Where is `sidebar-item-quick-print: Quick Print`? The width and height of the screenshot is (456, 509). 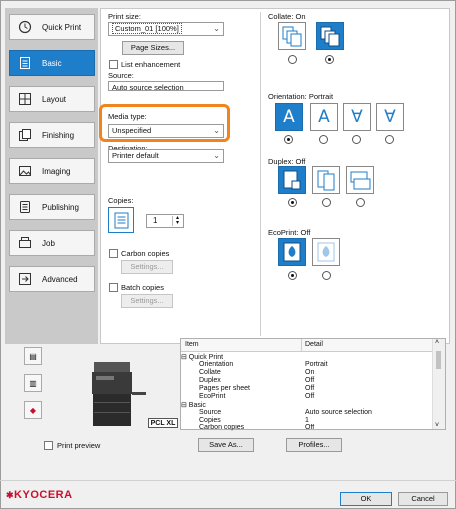 sidebar-item-quick-print: Quick Print is located at coordinates (52, 27).